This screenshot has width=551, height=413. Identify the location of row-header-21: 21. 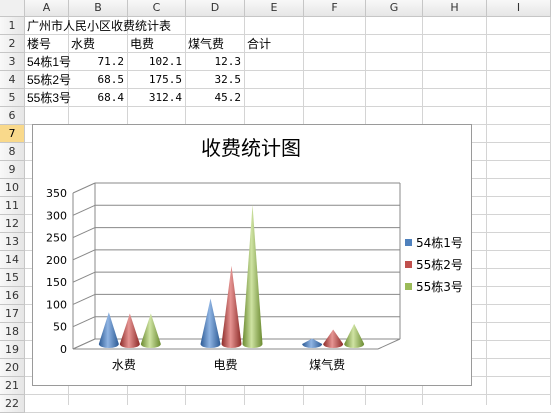
(12, 386).